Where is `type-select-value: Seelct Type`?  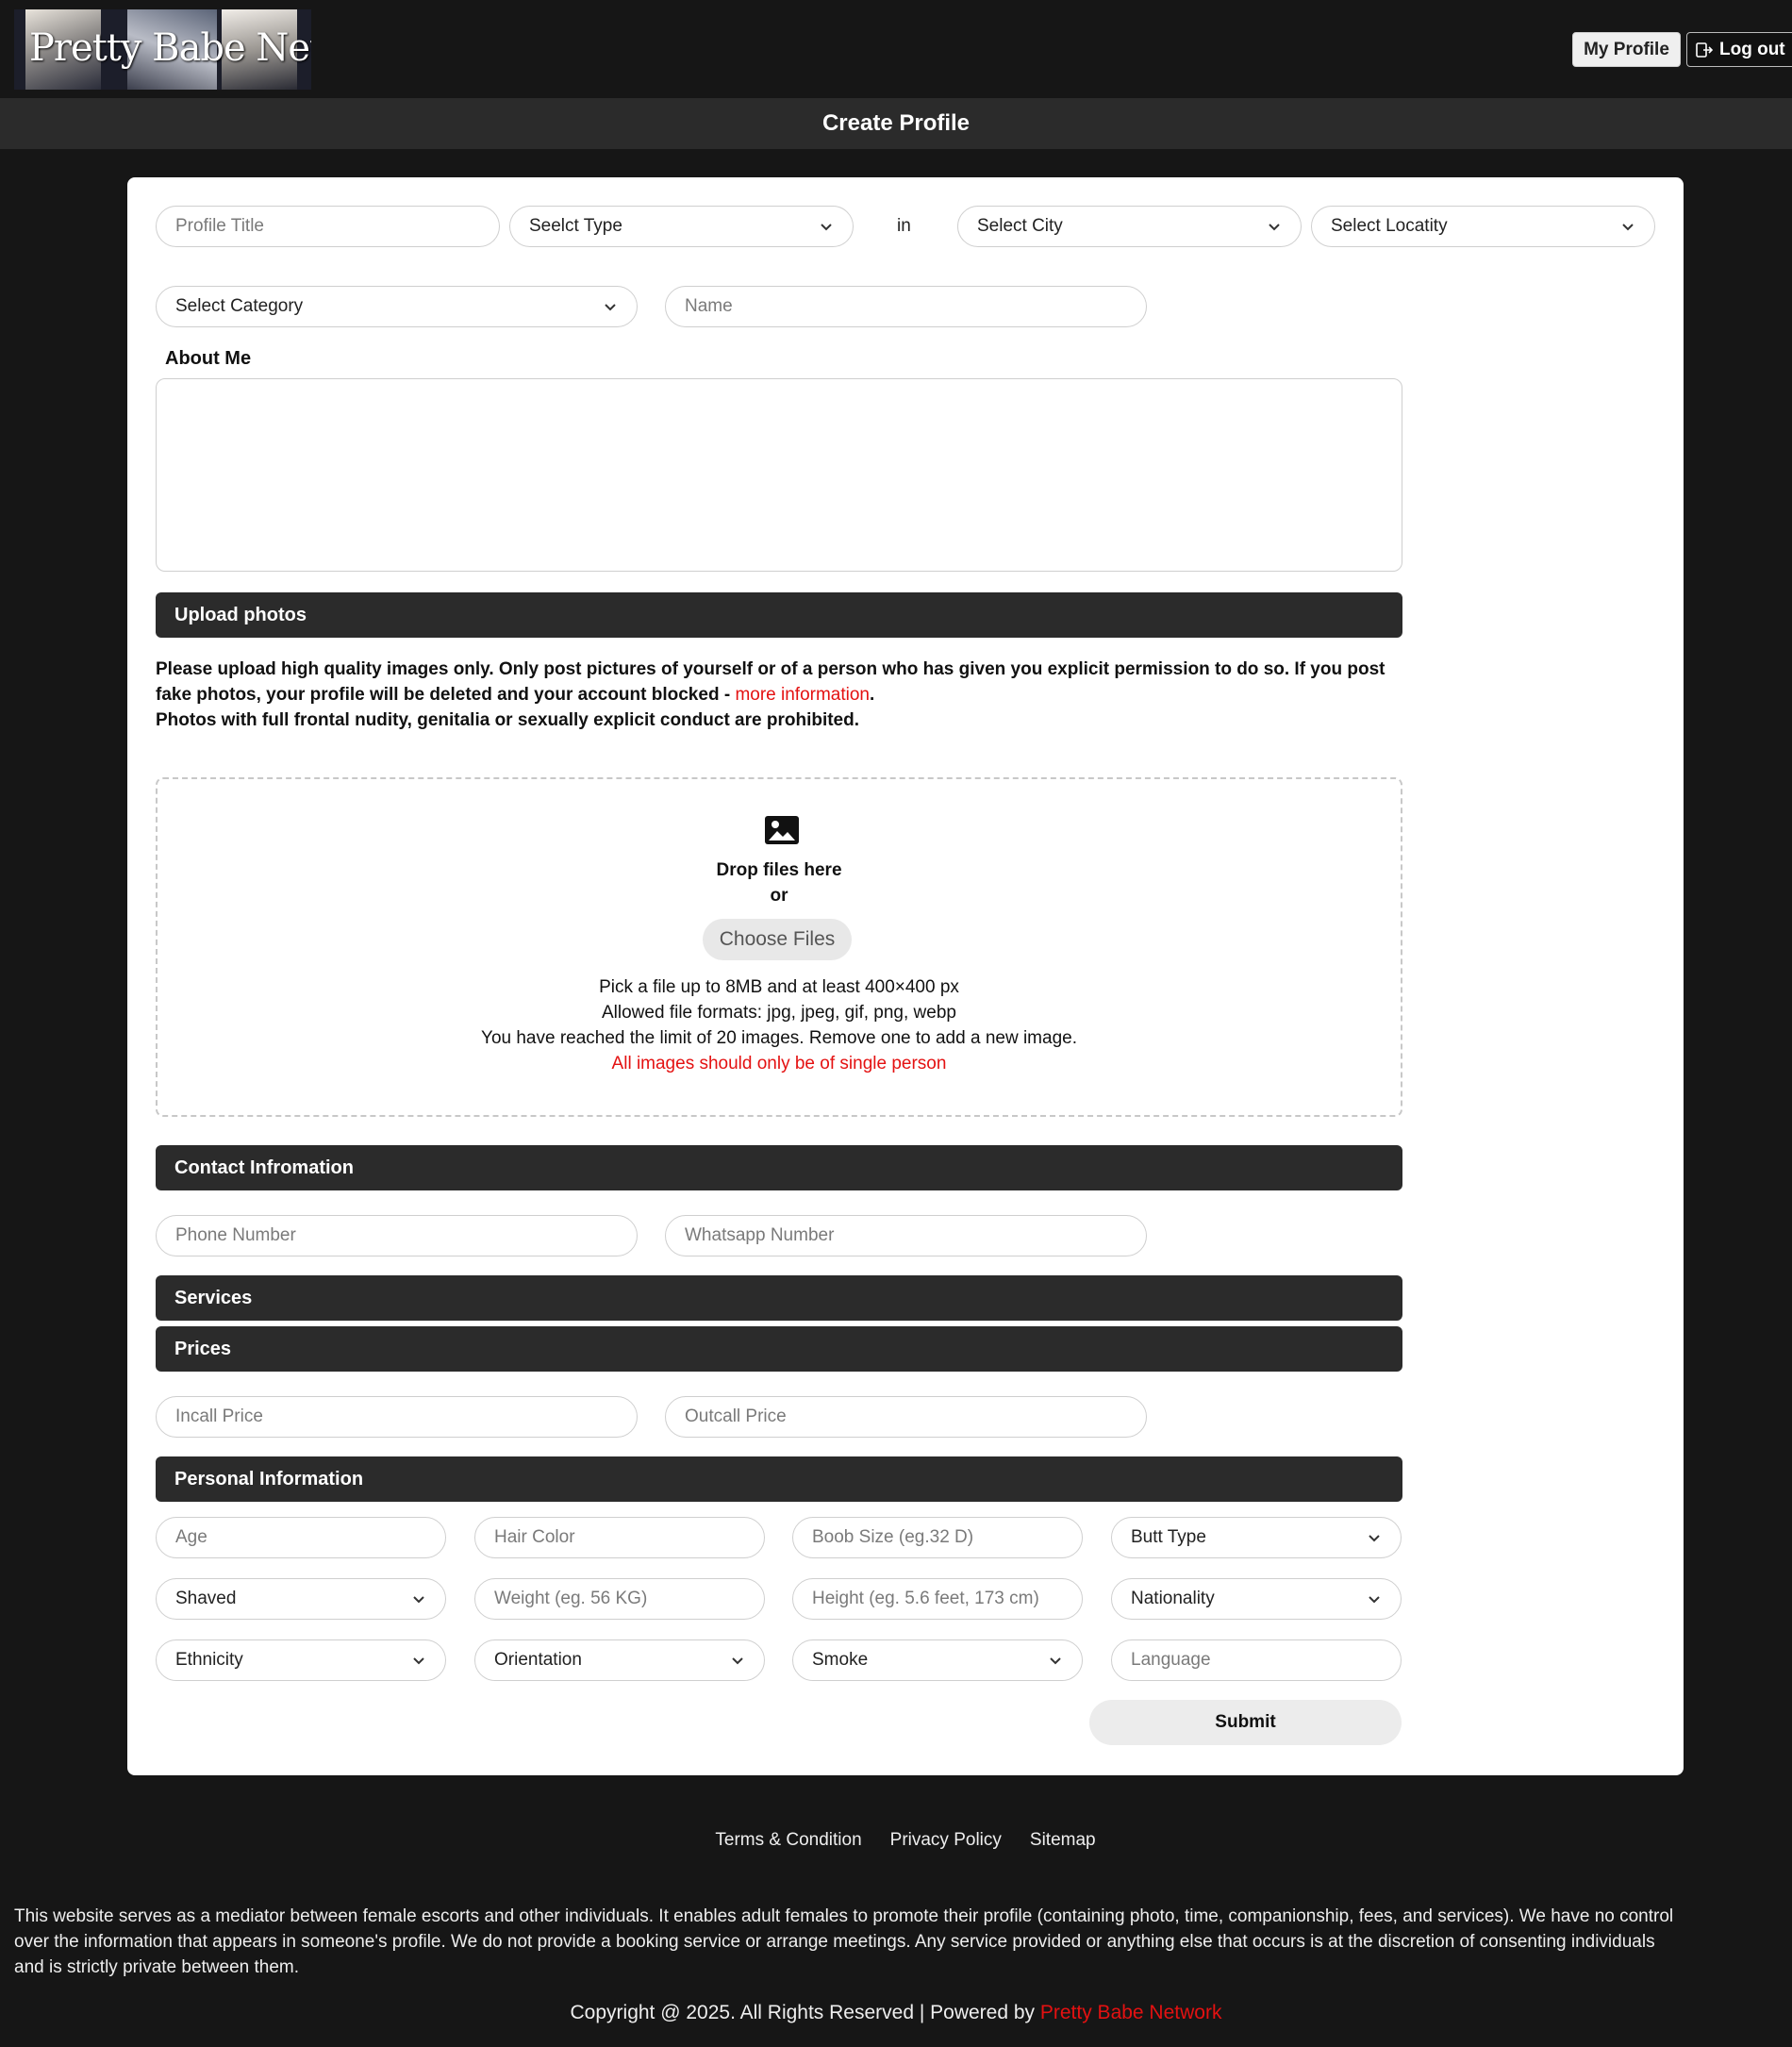
type-select-value: Seelct Type is located at coordinates (575, 226).